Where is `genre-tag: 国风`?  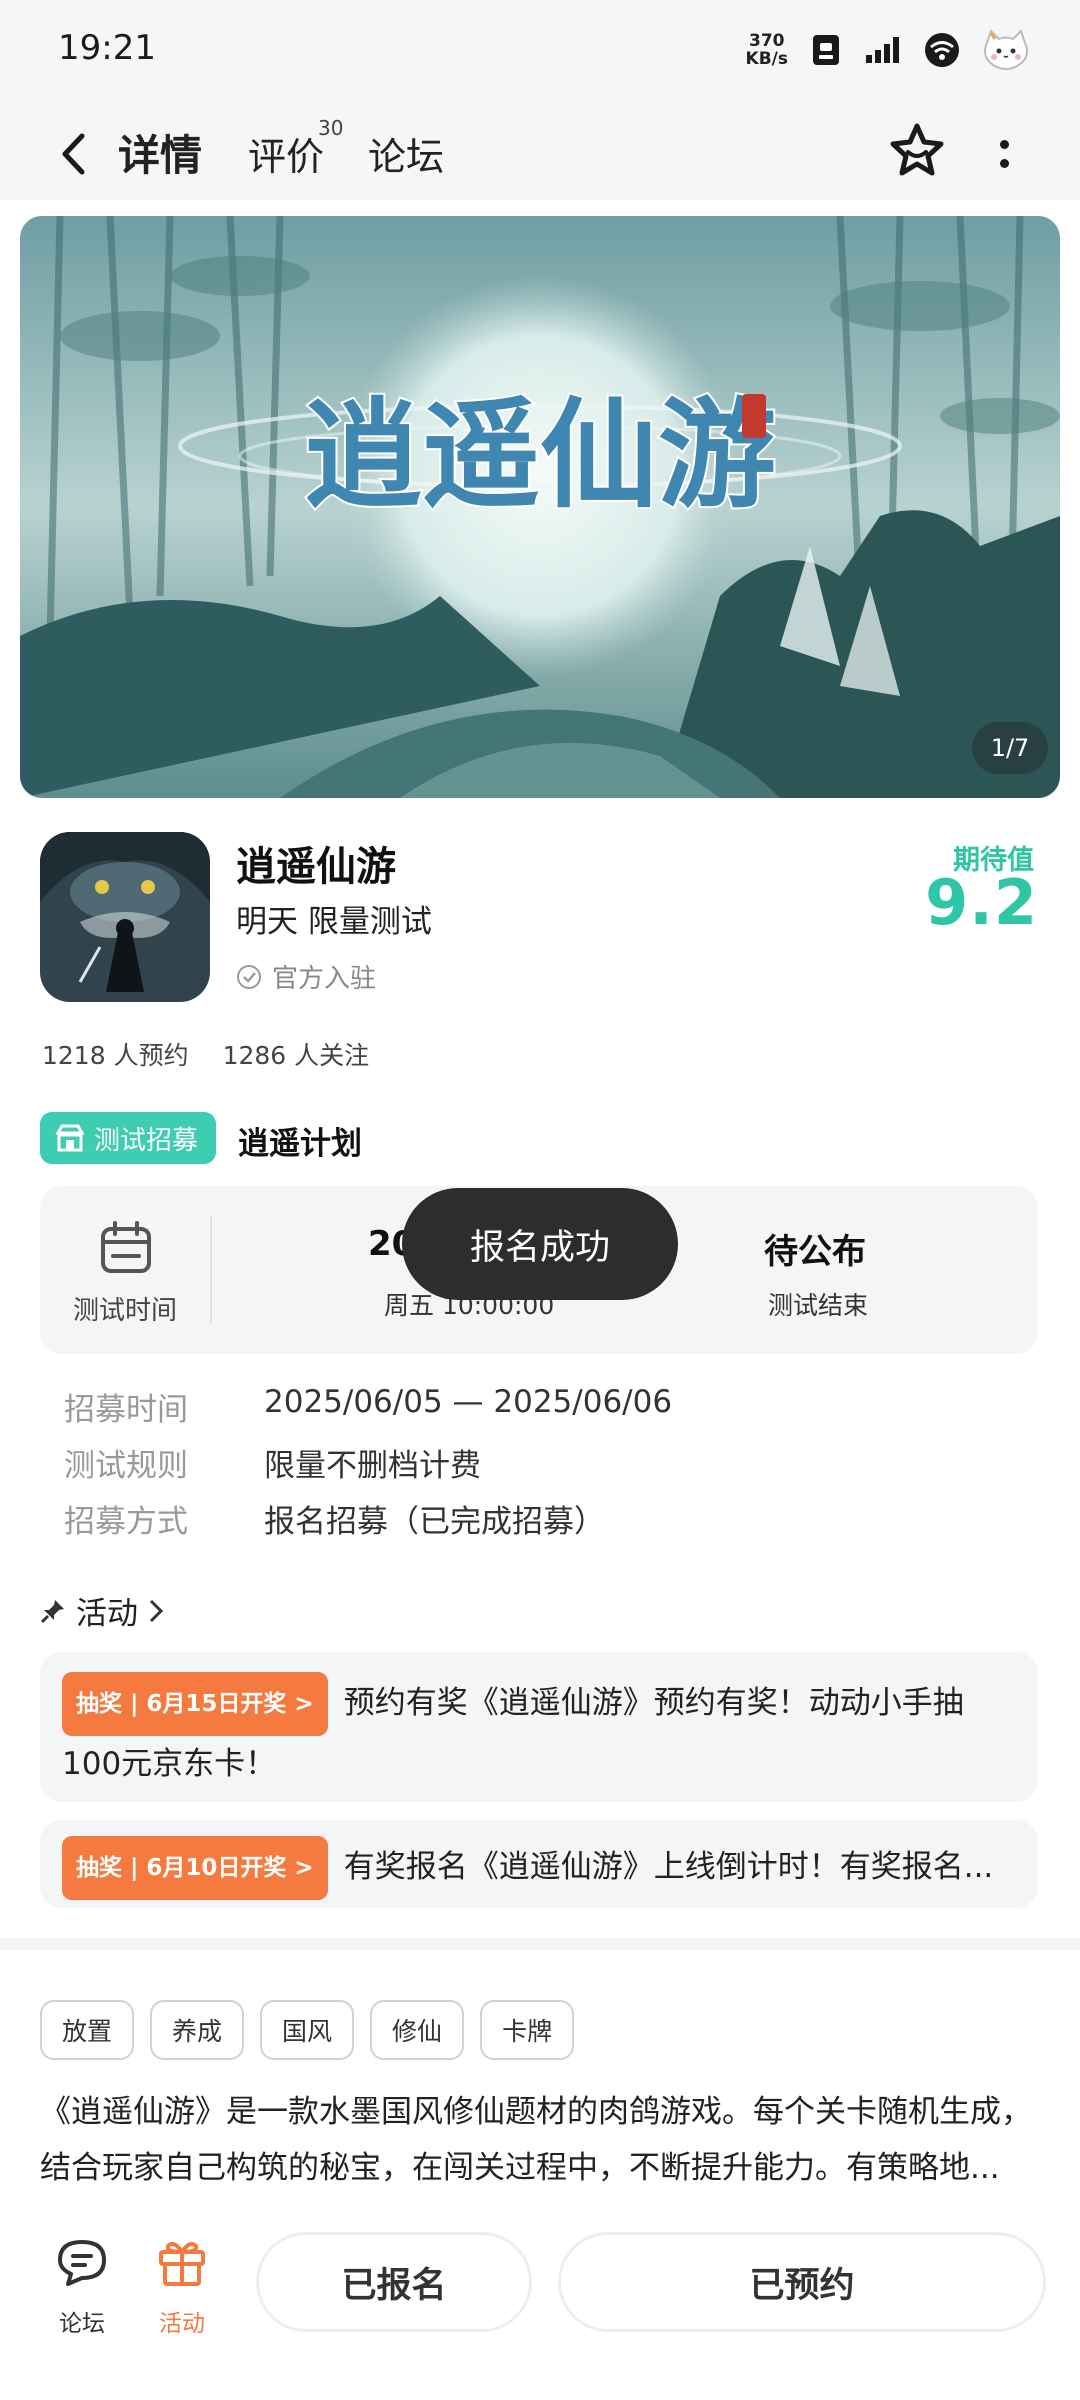
genre-tag: 国风 is located at coordinates (307, 2030).